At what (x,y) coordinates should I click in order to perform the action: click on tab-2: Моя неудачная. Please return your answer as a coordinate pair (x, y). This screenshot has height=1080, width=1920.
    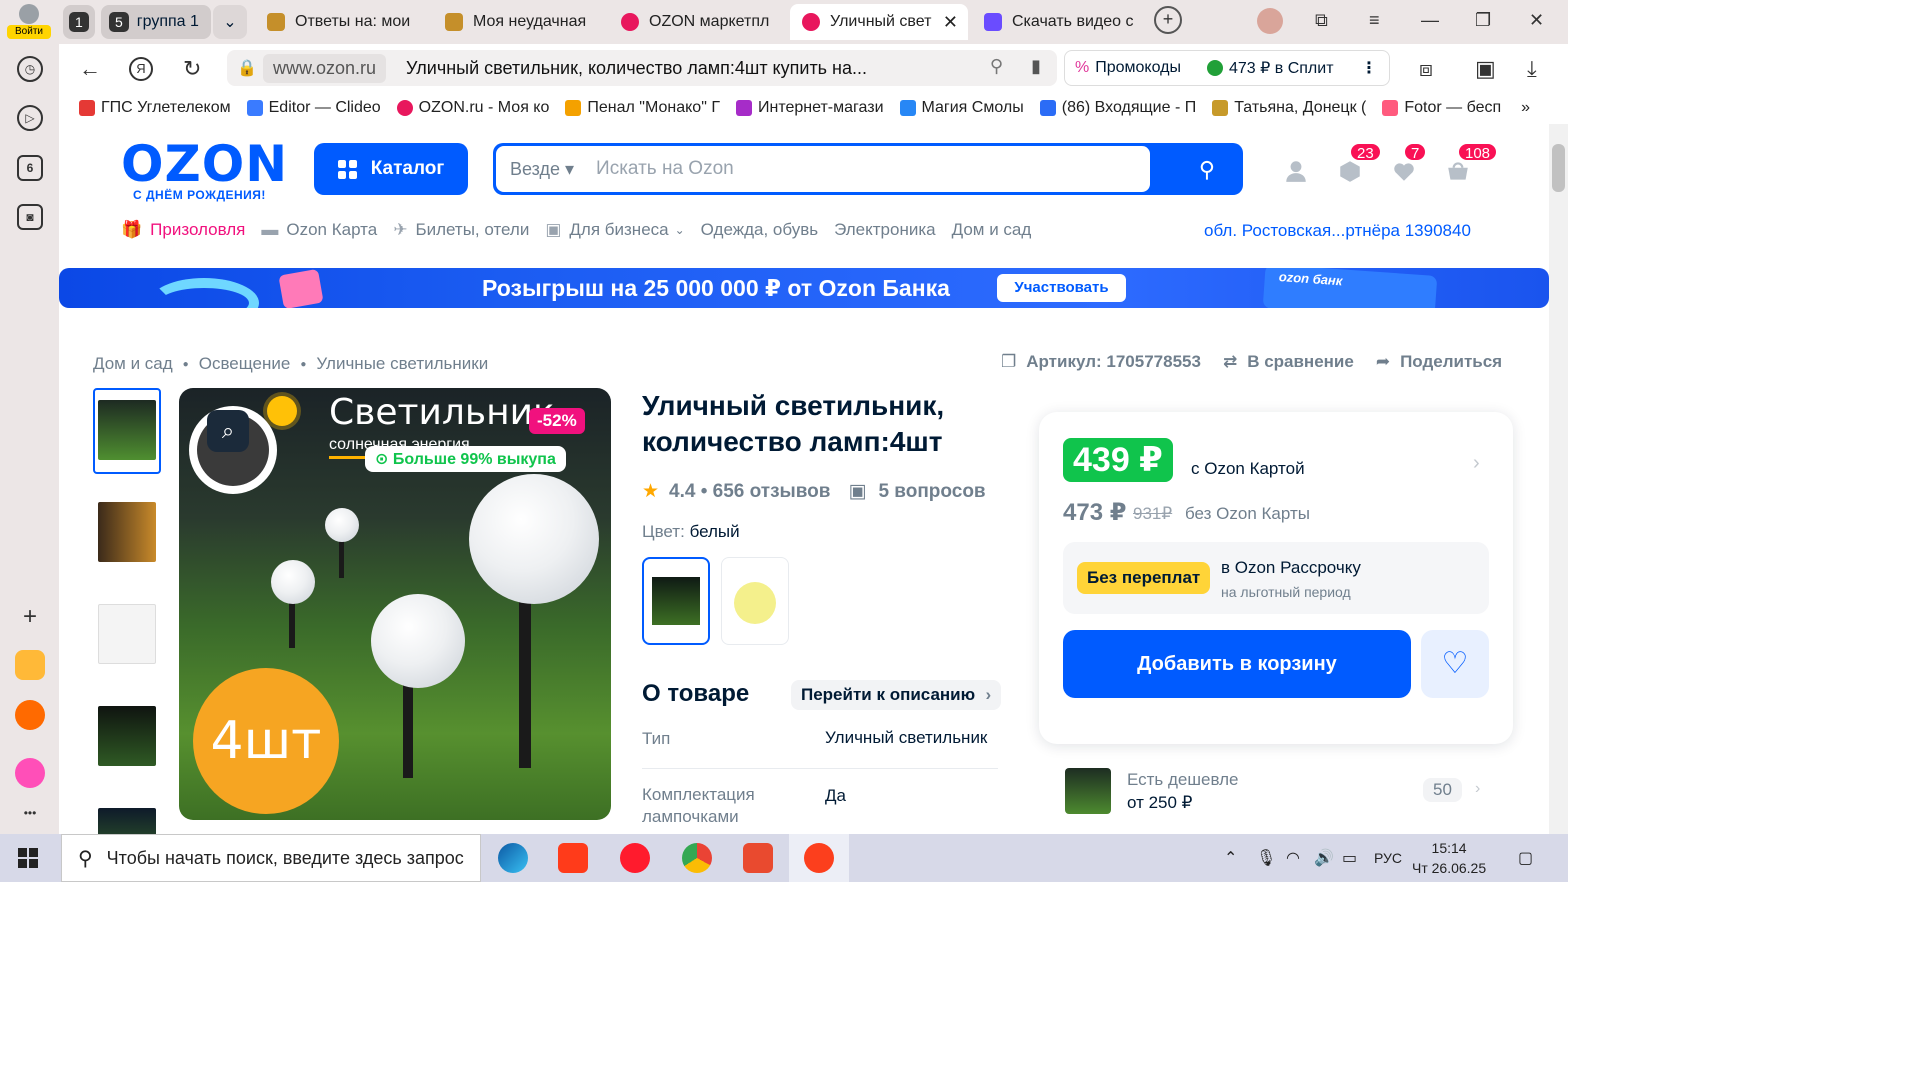
    Looking at the image, I should click on (518, 22).